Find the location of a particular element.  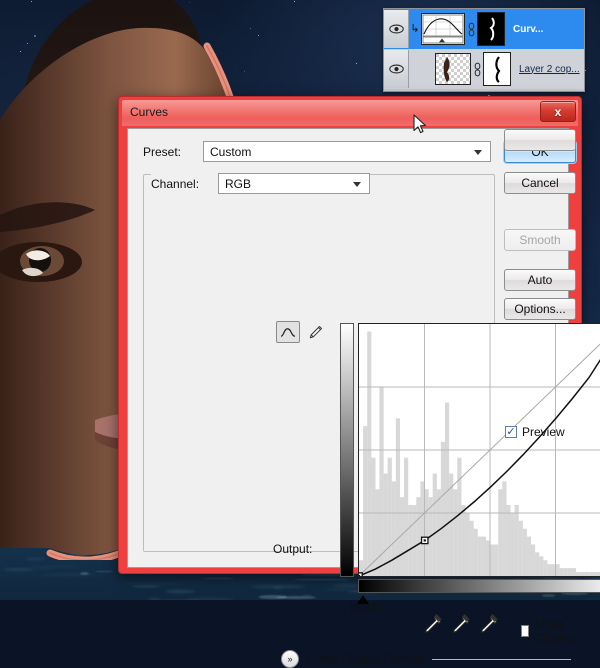

pencil-tool-button is located at coordinates (315, 332).